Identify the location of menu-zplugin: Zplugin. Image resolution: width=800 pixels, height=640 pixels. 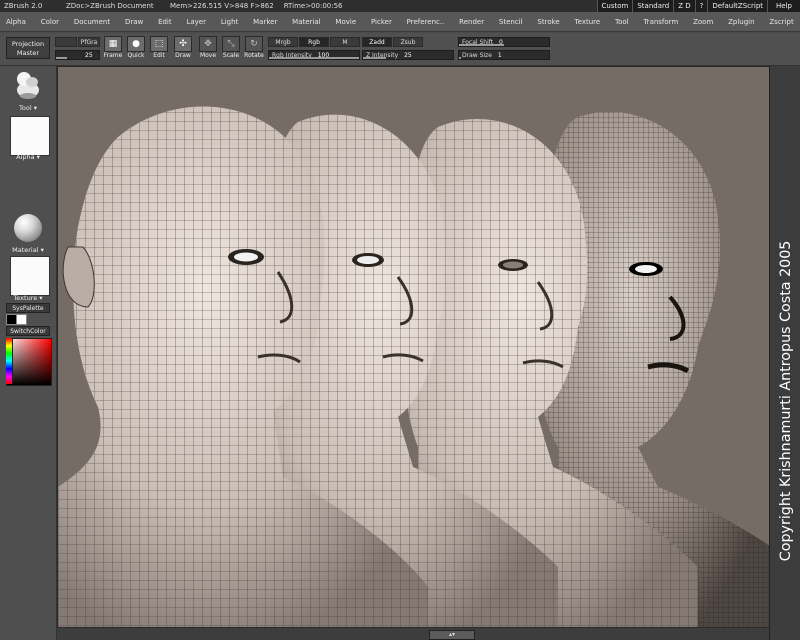
(741, 22).